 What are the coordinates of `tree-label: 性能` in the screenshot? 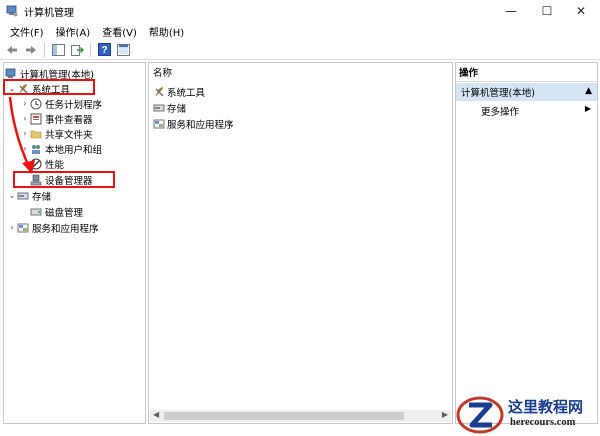 It's located at (55, 165).